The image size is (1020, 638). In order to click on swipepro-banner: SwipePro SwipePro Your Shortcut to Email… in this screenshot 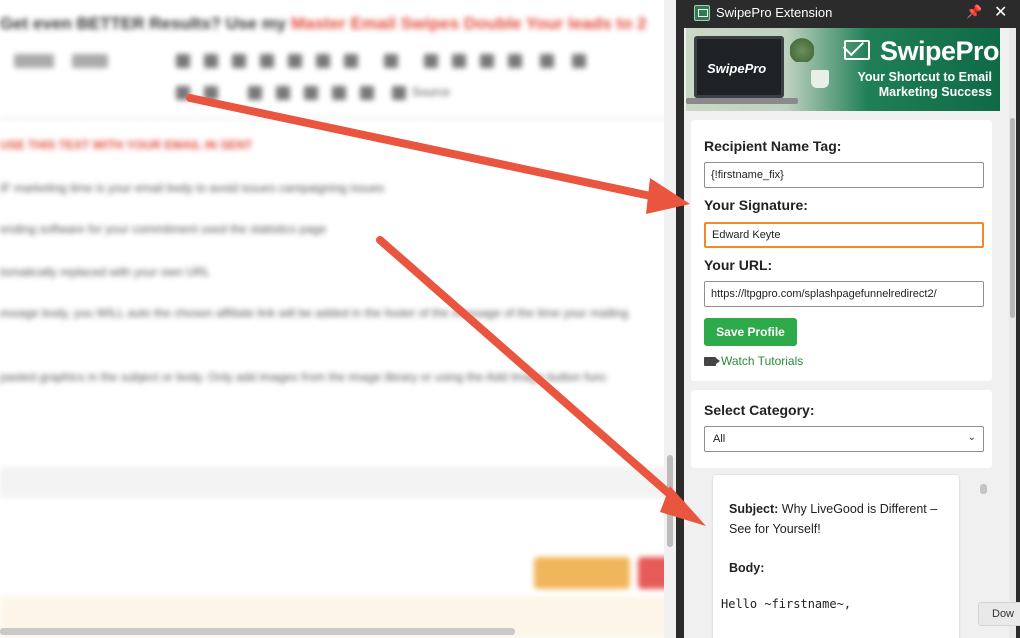, I will do `click(843, 69)`.